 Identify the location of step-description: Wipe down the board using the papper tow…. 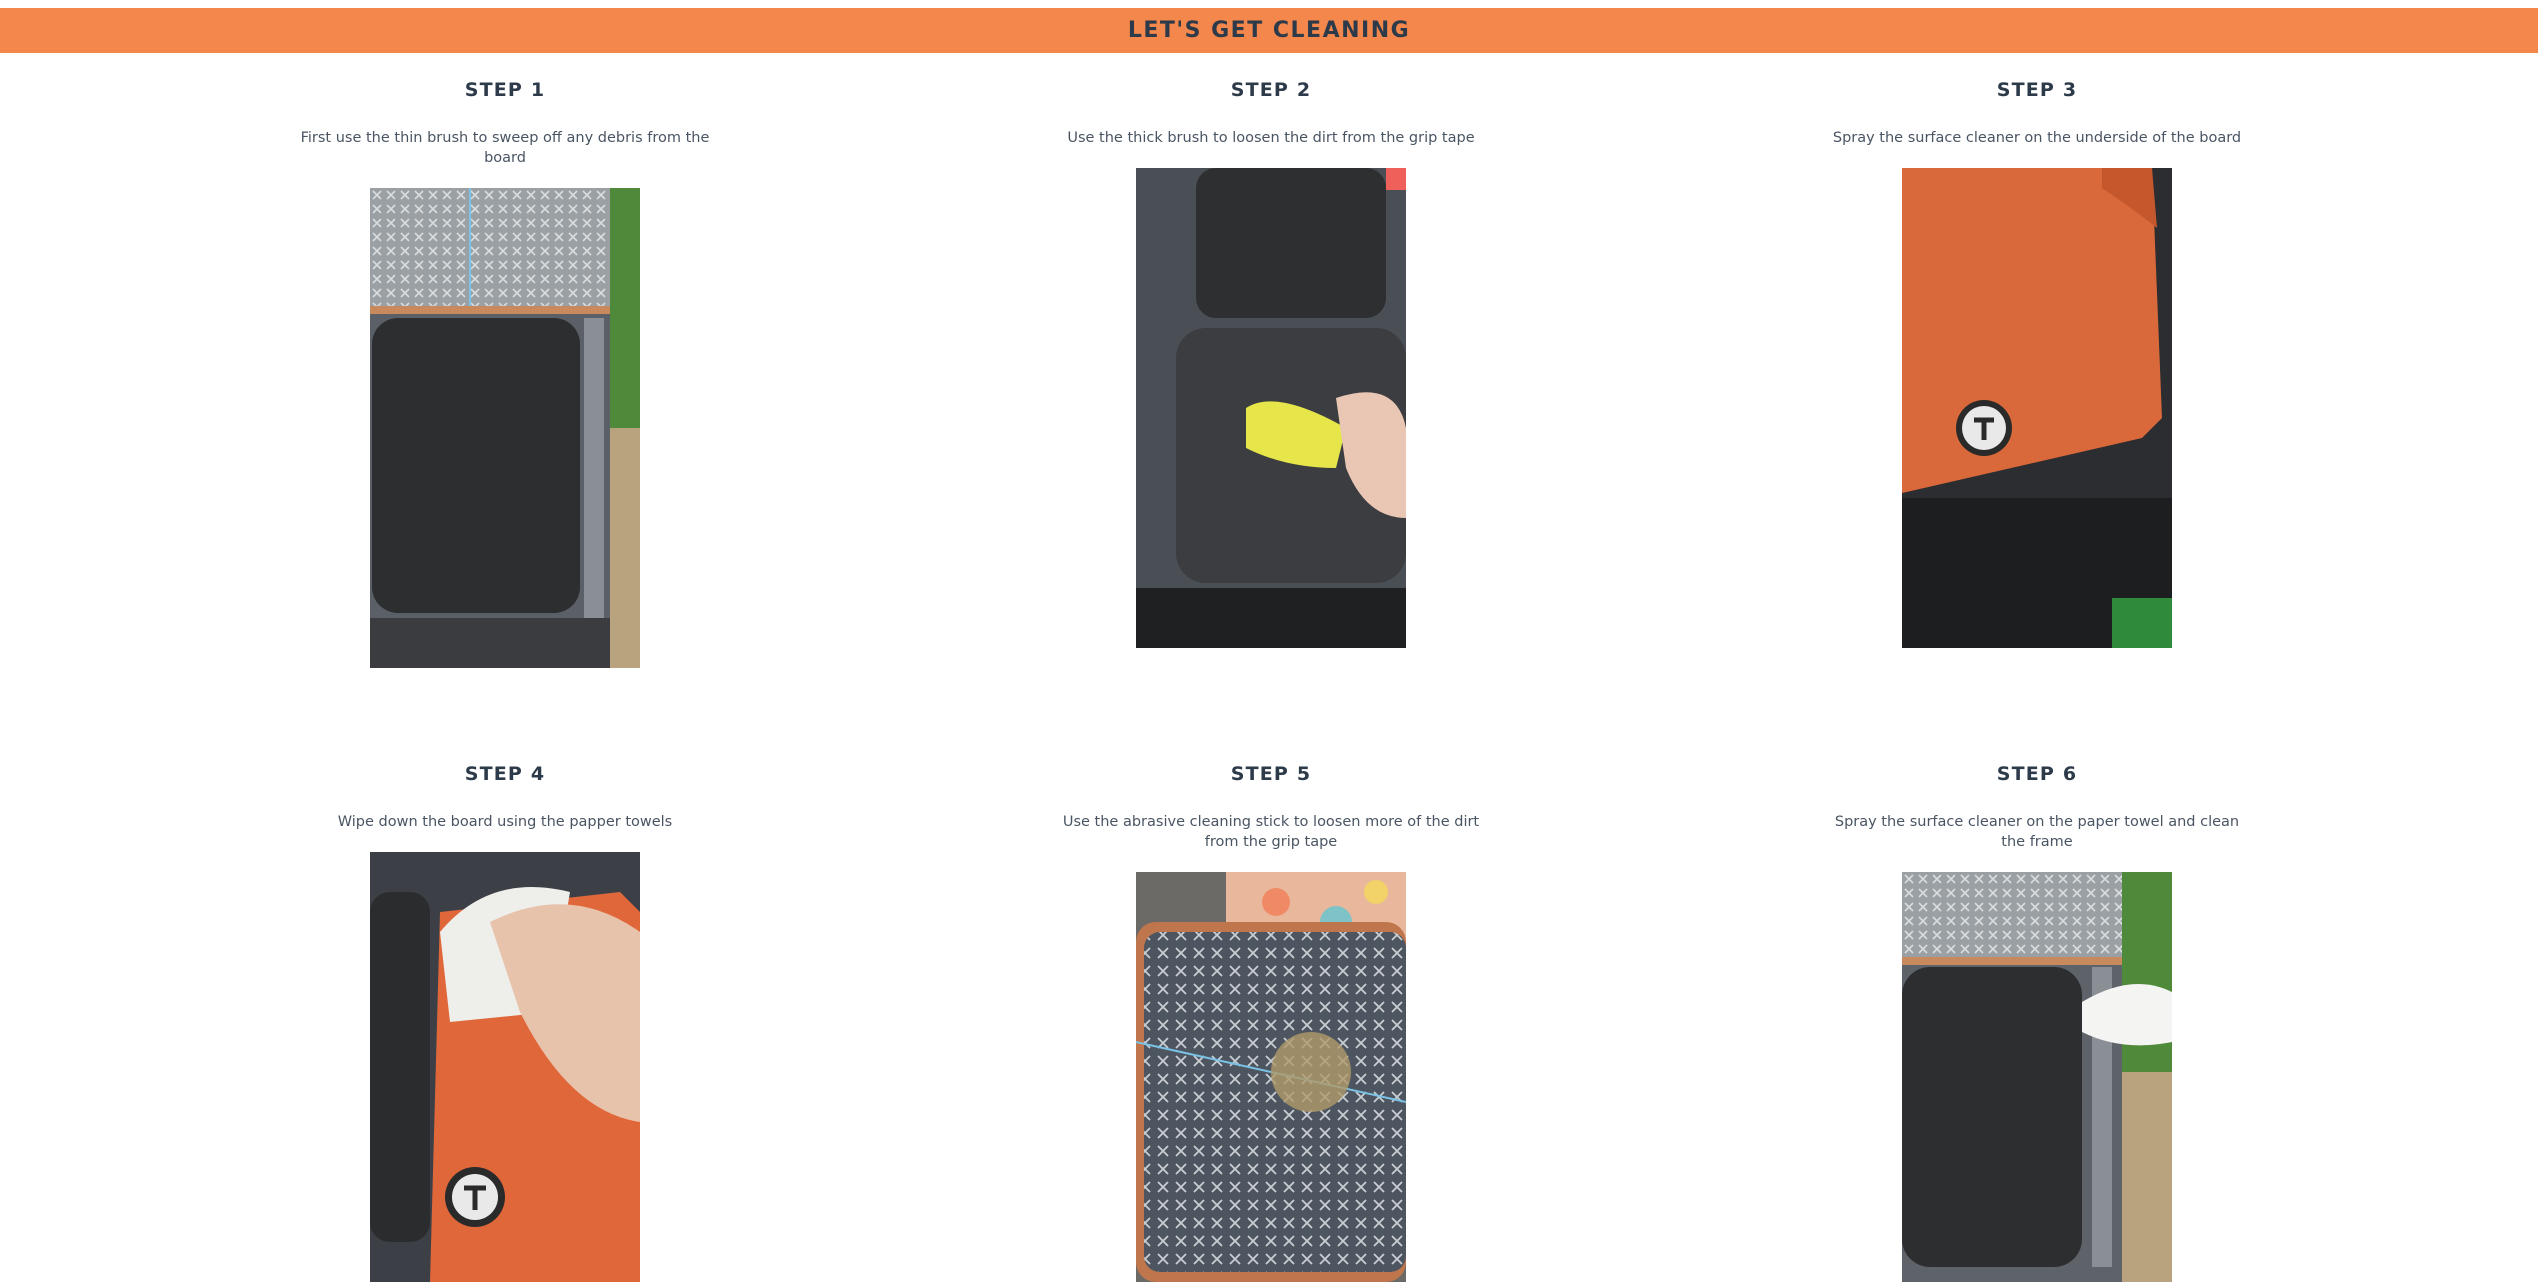
(505, 822).